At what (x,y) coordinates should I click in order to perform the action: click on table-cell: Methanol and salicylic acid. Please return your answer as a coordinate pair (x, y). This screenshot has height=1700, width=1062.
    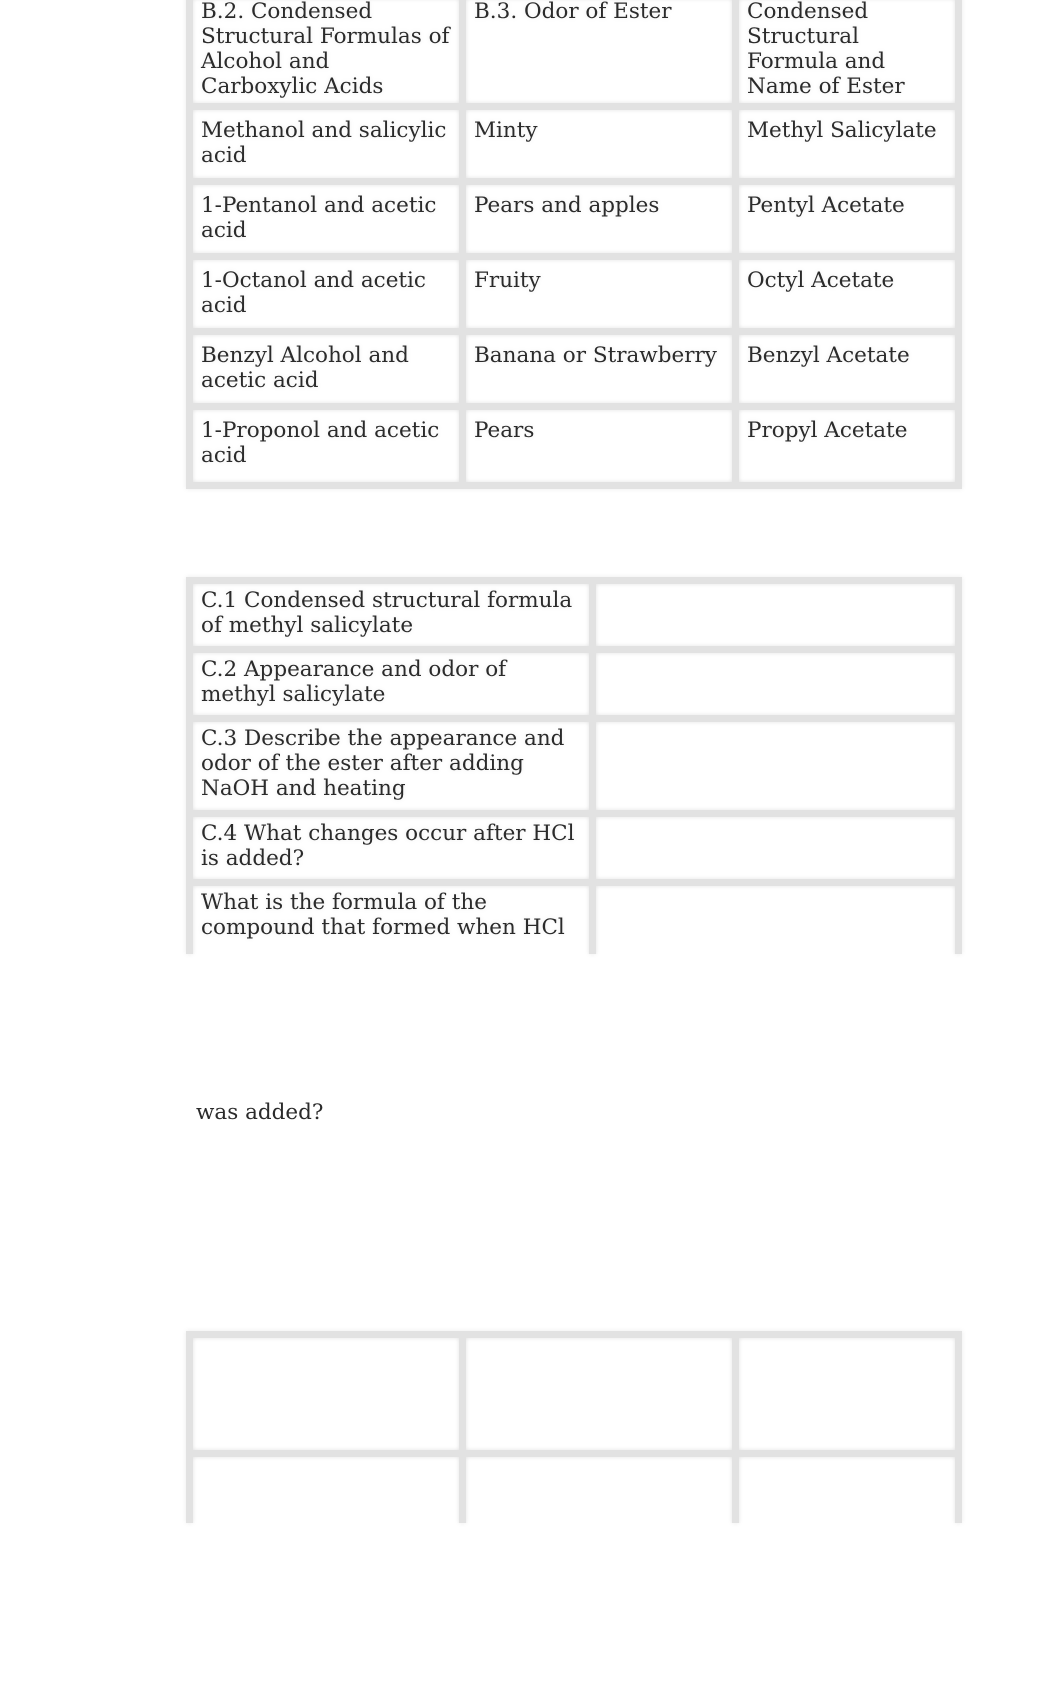
    Looking at the image, I should click on (326, 144).